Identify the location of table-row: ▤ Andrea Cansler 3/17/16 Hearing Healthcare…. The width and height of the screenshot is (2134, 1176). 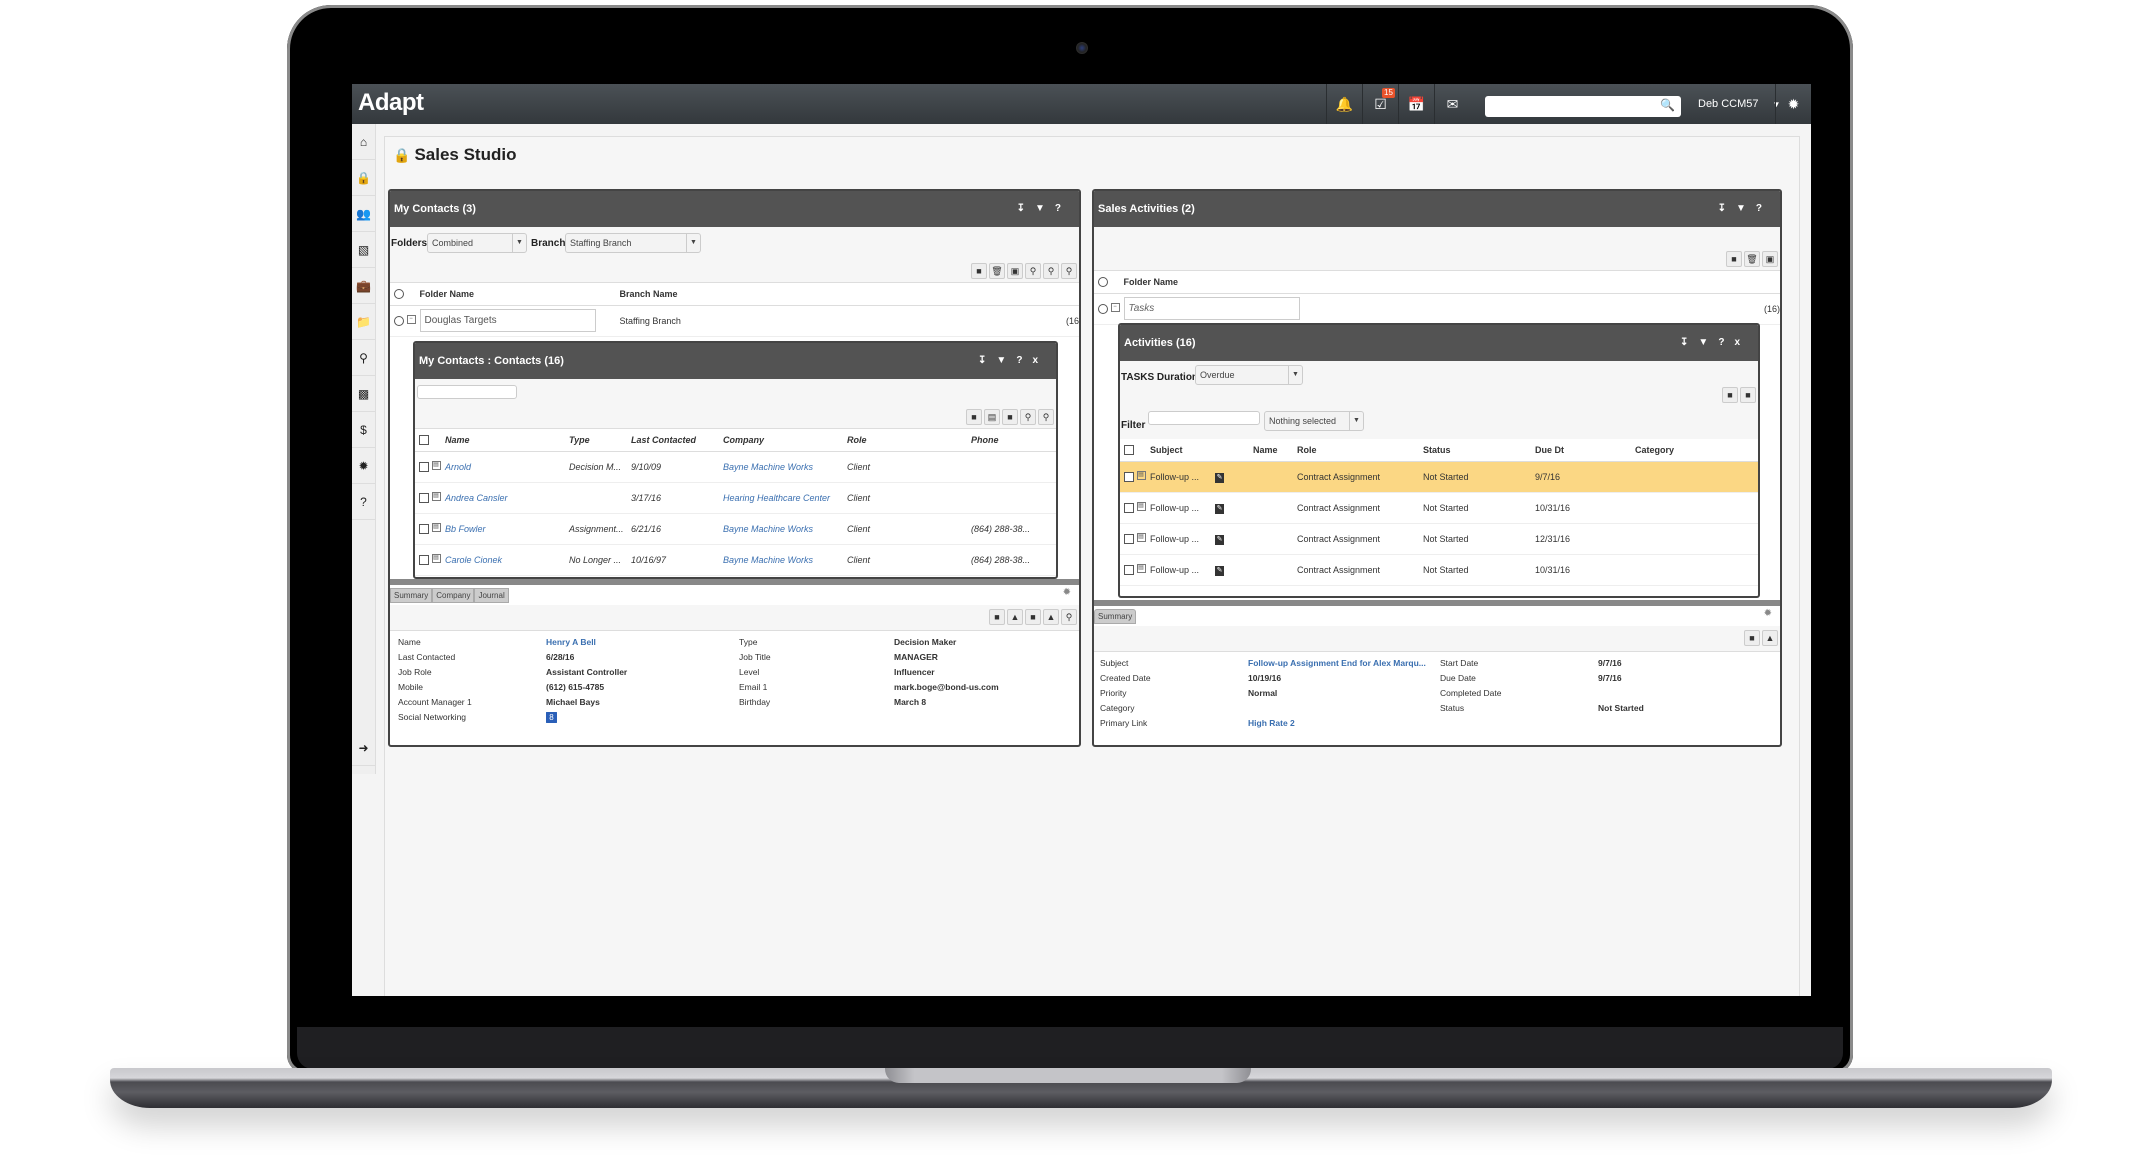
(735, 498).